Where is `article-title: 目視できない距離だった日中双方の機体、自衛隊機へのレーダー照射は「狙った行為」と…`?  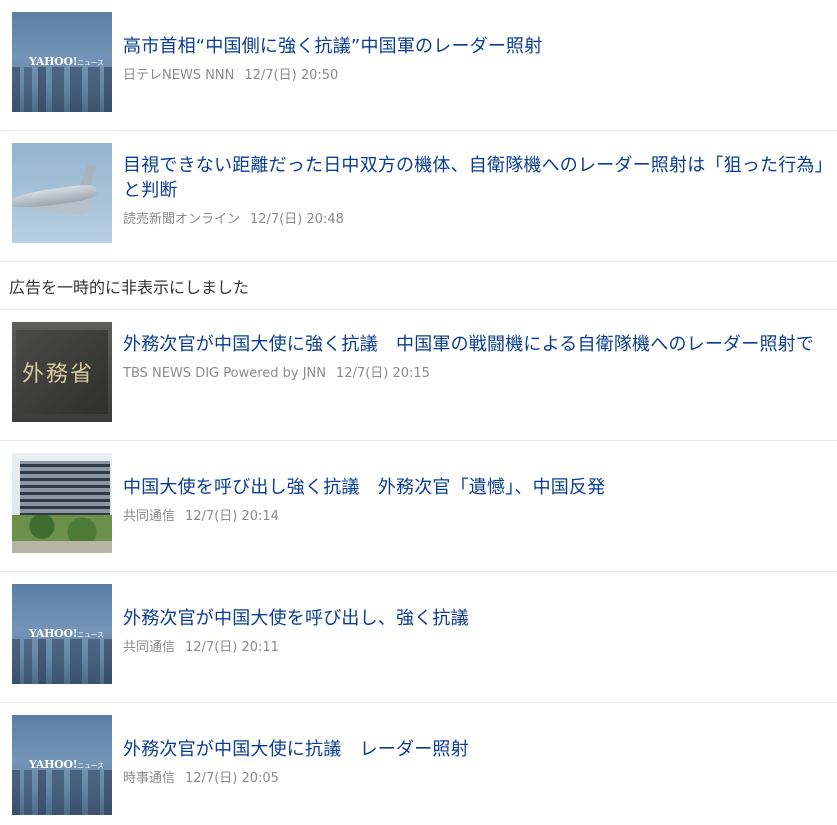 article-title: 目視できない距離だった日中双方の機体、自衛隊機へのレーダー照射は「狙った行為」と… is located at coordinates (474, 178).